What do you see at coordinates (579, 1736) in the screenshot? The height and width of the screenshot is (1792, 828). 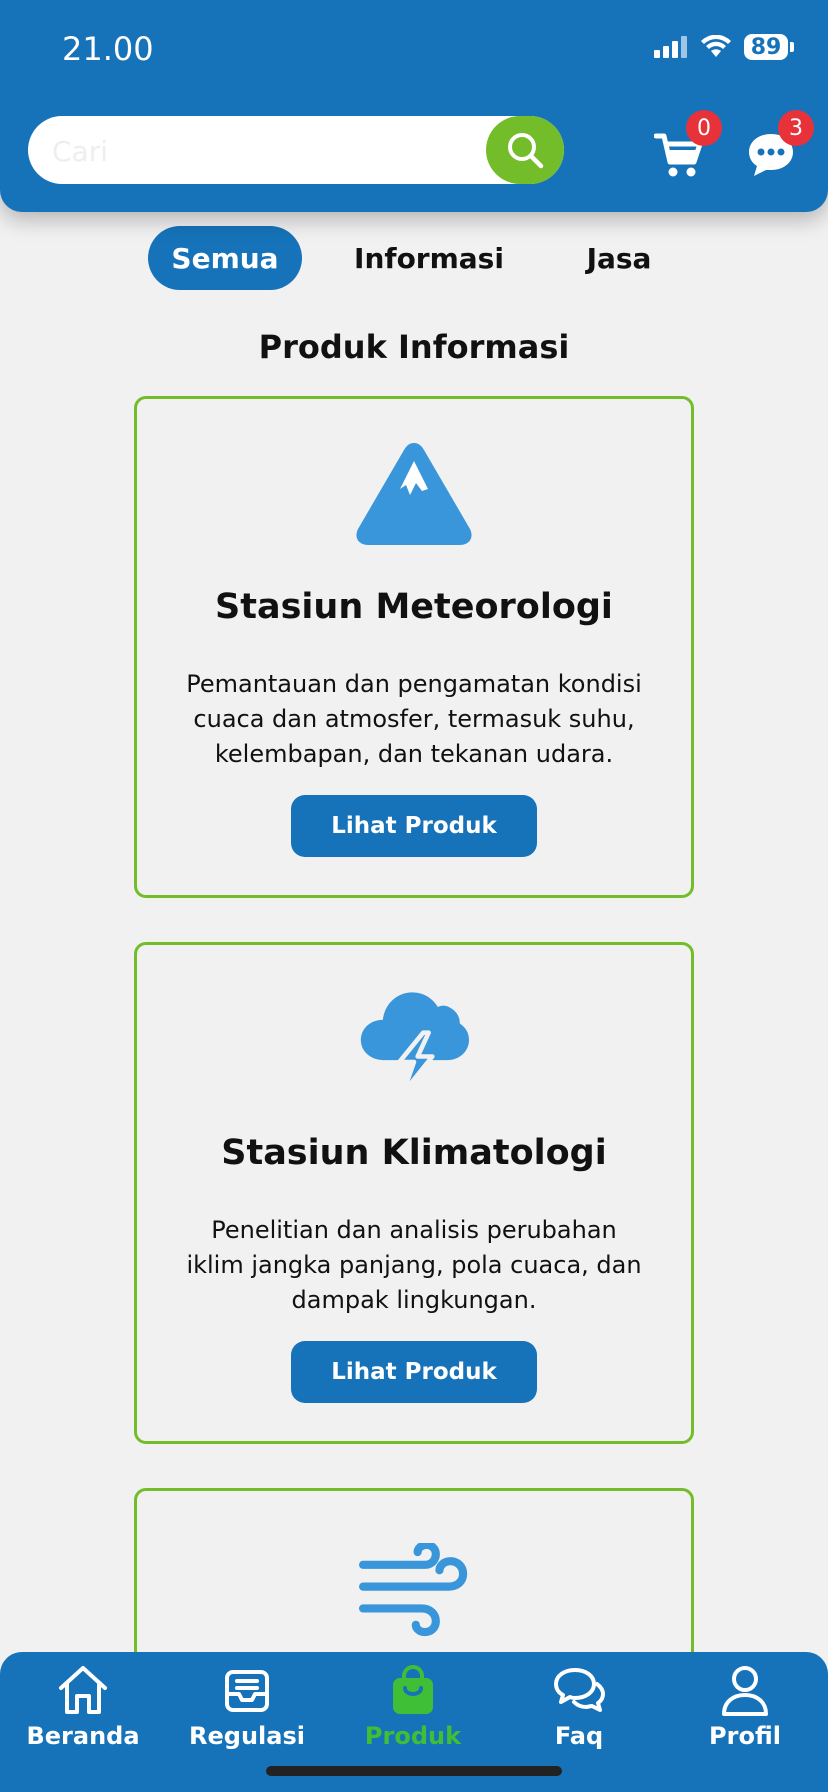 I see `nav-label: Faq` at bounding box center [579, 1736].